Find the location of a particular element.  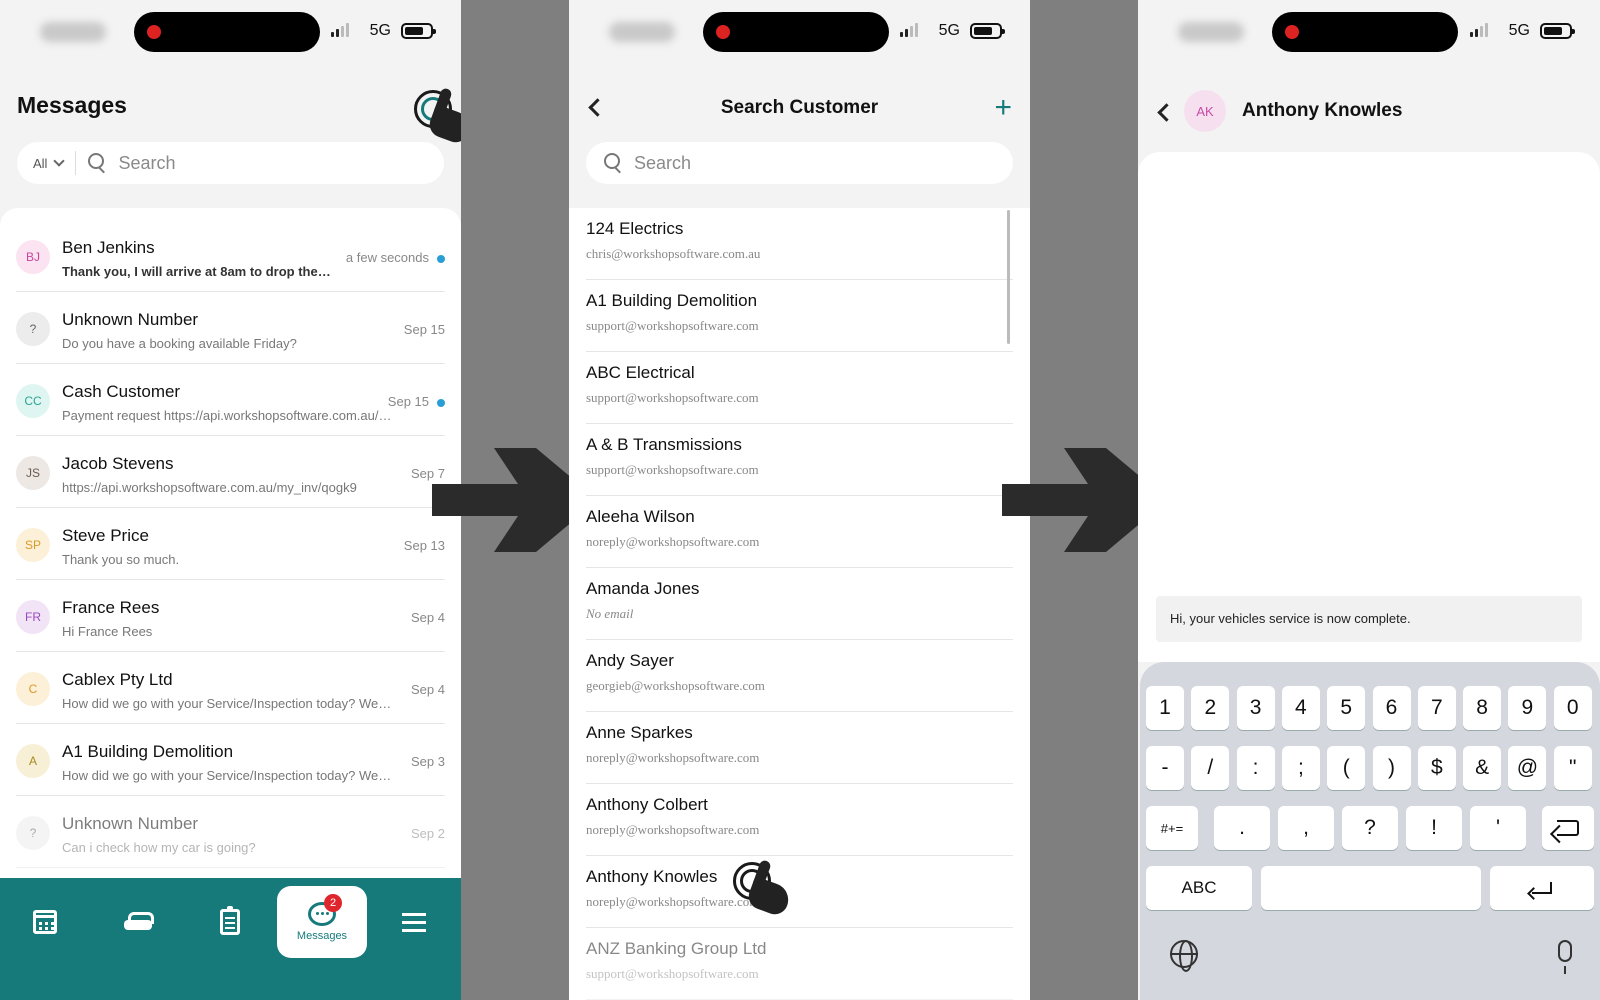

key-7: 7 is located at coordinates (1436, 708).